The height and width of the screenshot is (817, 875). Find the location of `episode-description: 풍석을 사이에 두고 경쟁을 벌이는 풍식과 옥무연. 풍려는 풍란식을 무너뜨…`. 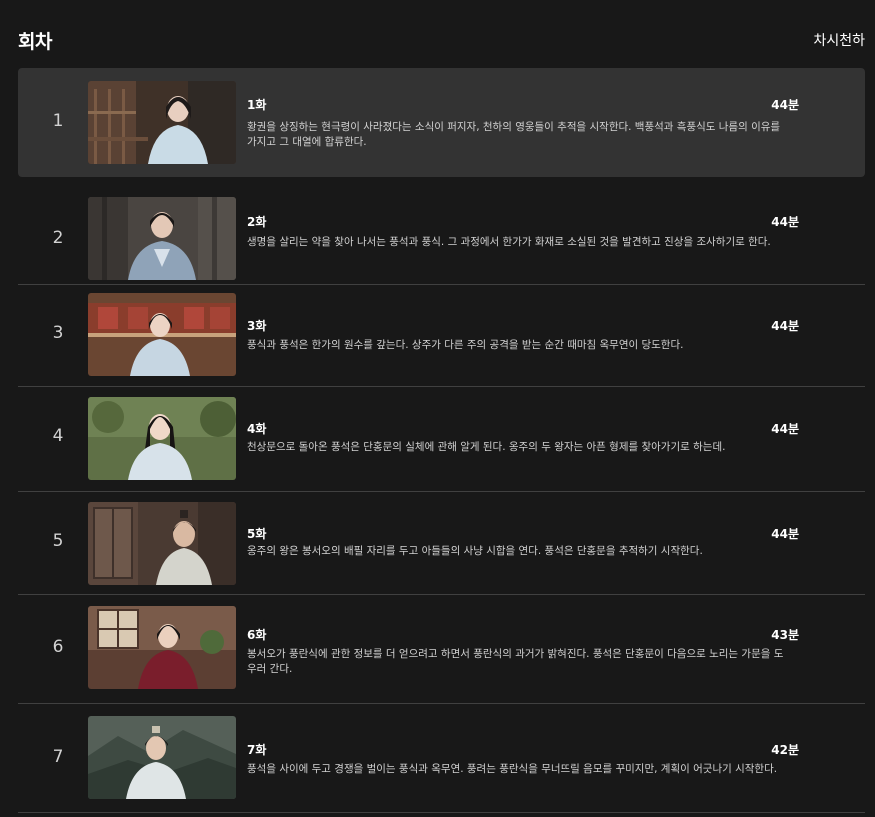

episode-description: 풍석을 사이에 두고 경쟁을 벌이는 풍식과 옥무연. 풍려는 풍란식을 무너뜨… is located at coordinates (512, 769).